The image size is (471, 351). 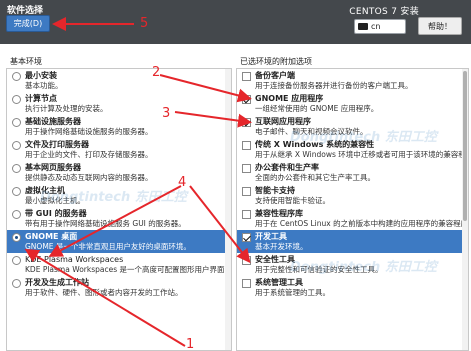 I want to click on right-scrollbar, so click(x=465, y=209).